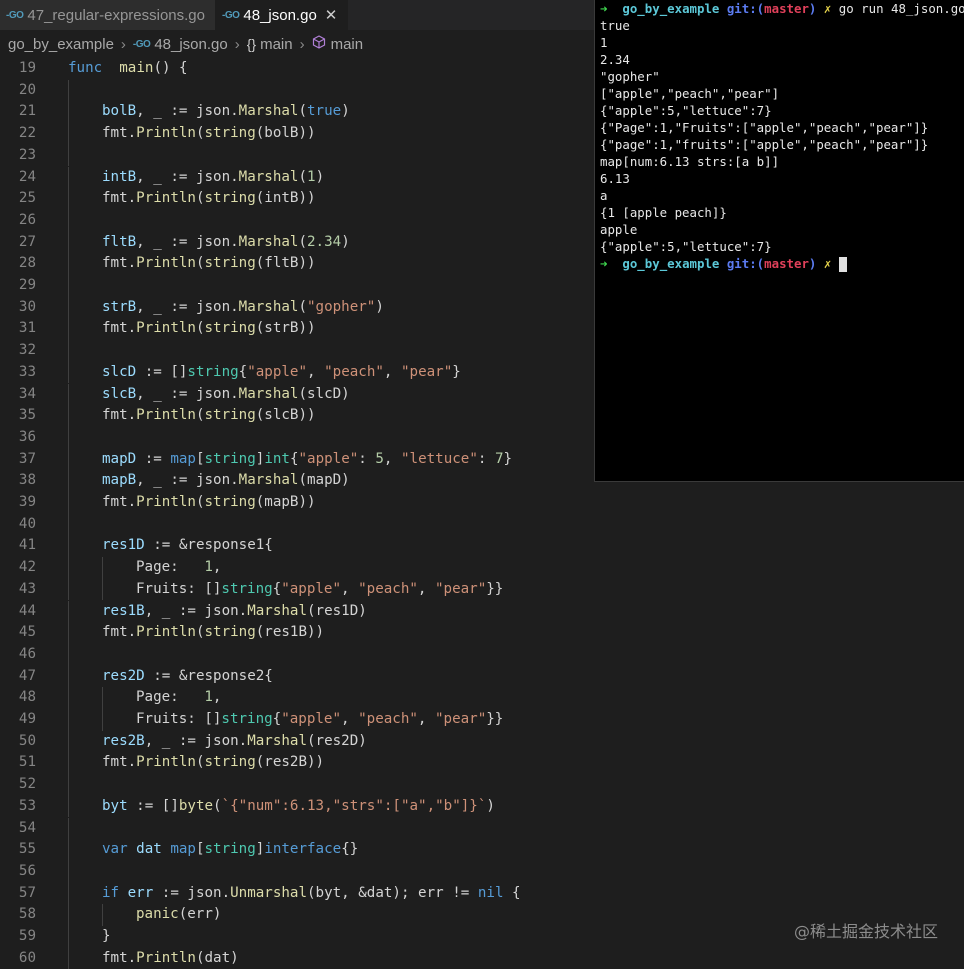 The width and height of the screenshot is (964, 969). I want to click on code-token: res2B, so click(123, 740).